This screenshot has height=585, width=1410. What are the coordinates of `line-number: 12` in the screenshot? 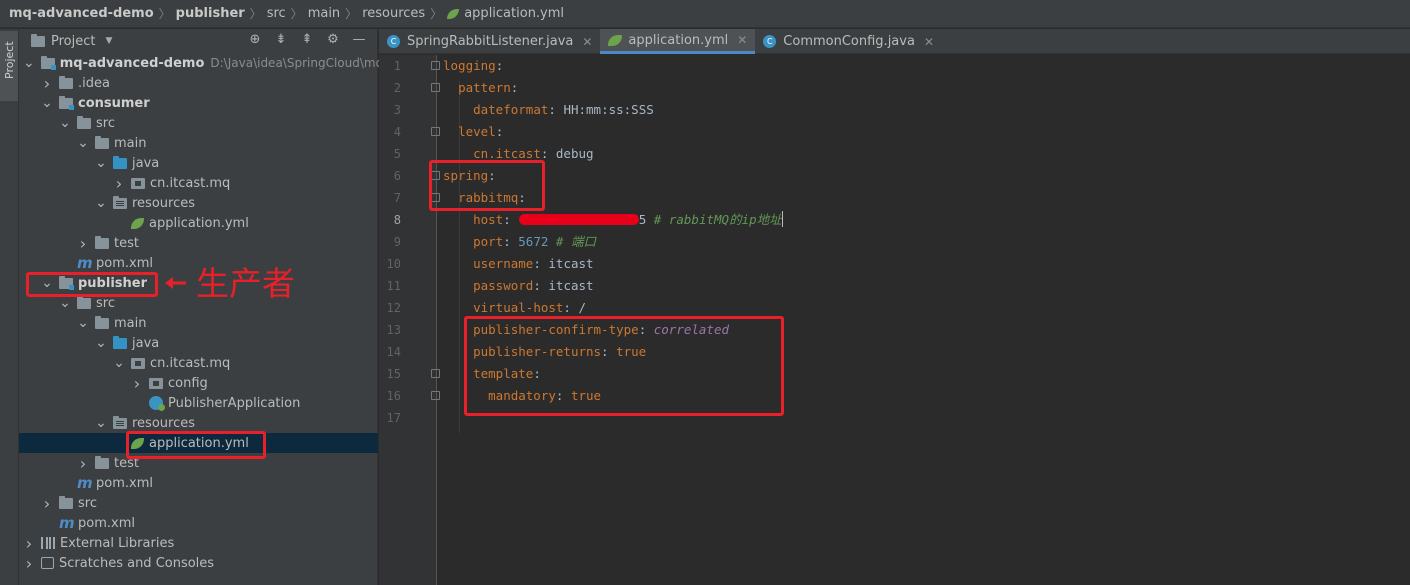 It's located at (393, 308).